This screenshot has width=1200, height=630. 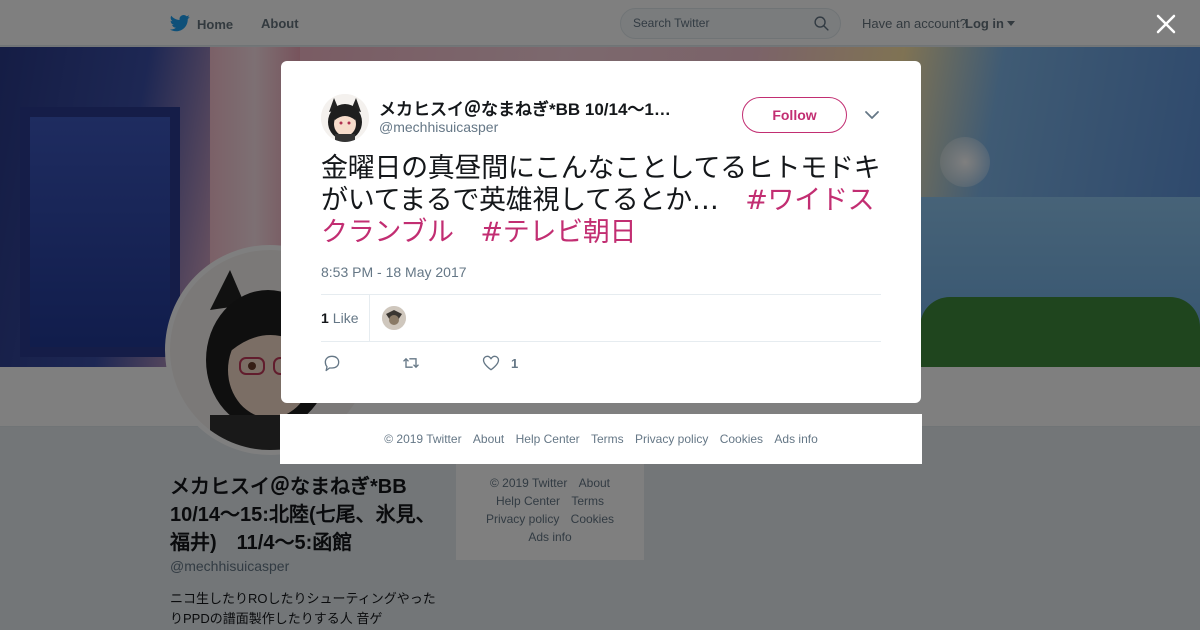 I want to click on like-button: 1, so click(x=499, y=363).